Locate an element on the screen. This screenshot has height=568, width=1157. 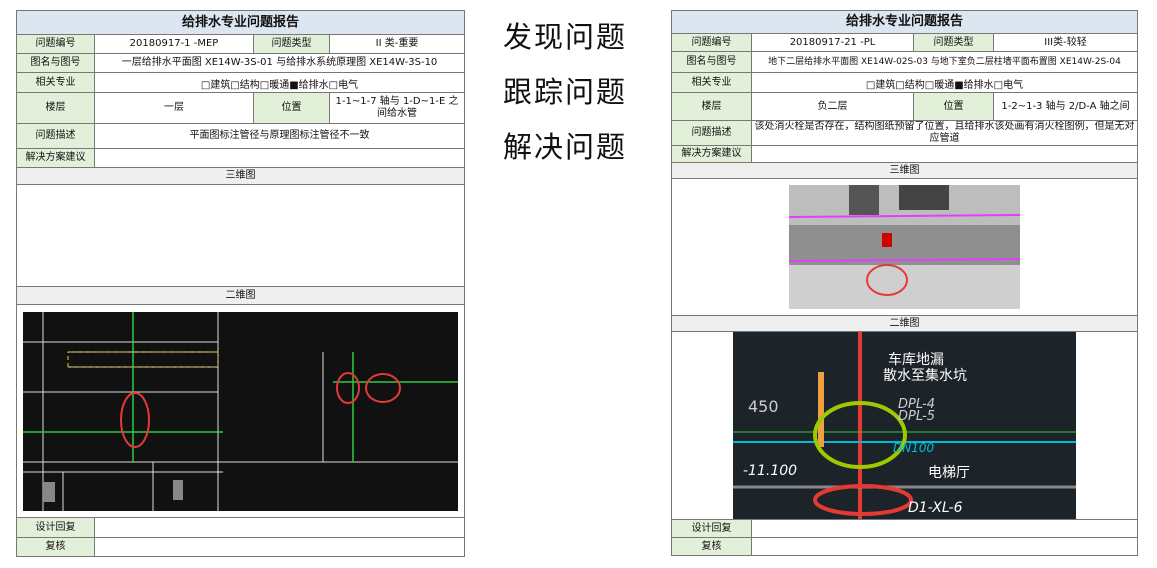
floor-value: 一层 is located at coordinates (174, 108).